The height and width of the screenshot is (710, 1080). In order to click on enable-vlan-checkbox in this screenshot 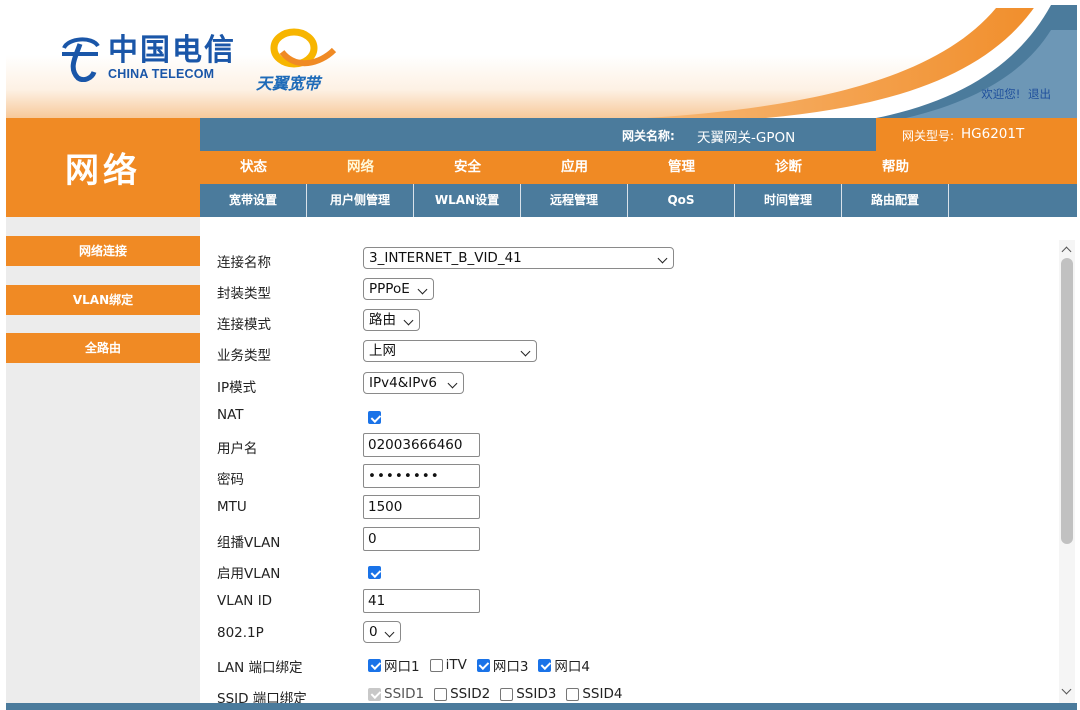, I will do `click(374, 572)`.